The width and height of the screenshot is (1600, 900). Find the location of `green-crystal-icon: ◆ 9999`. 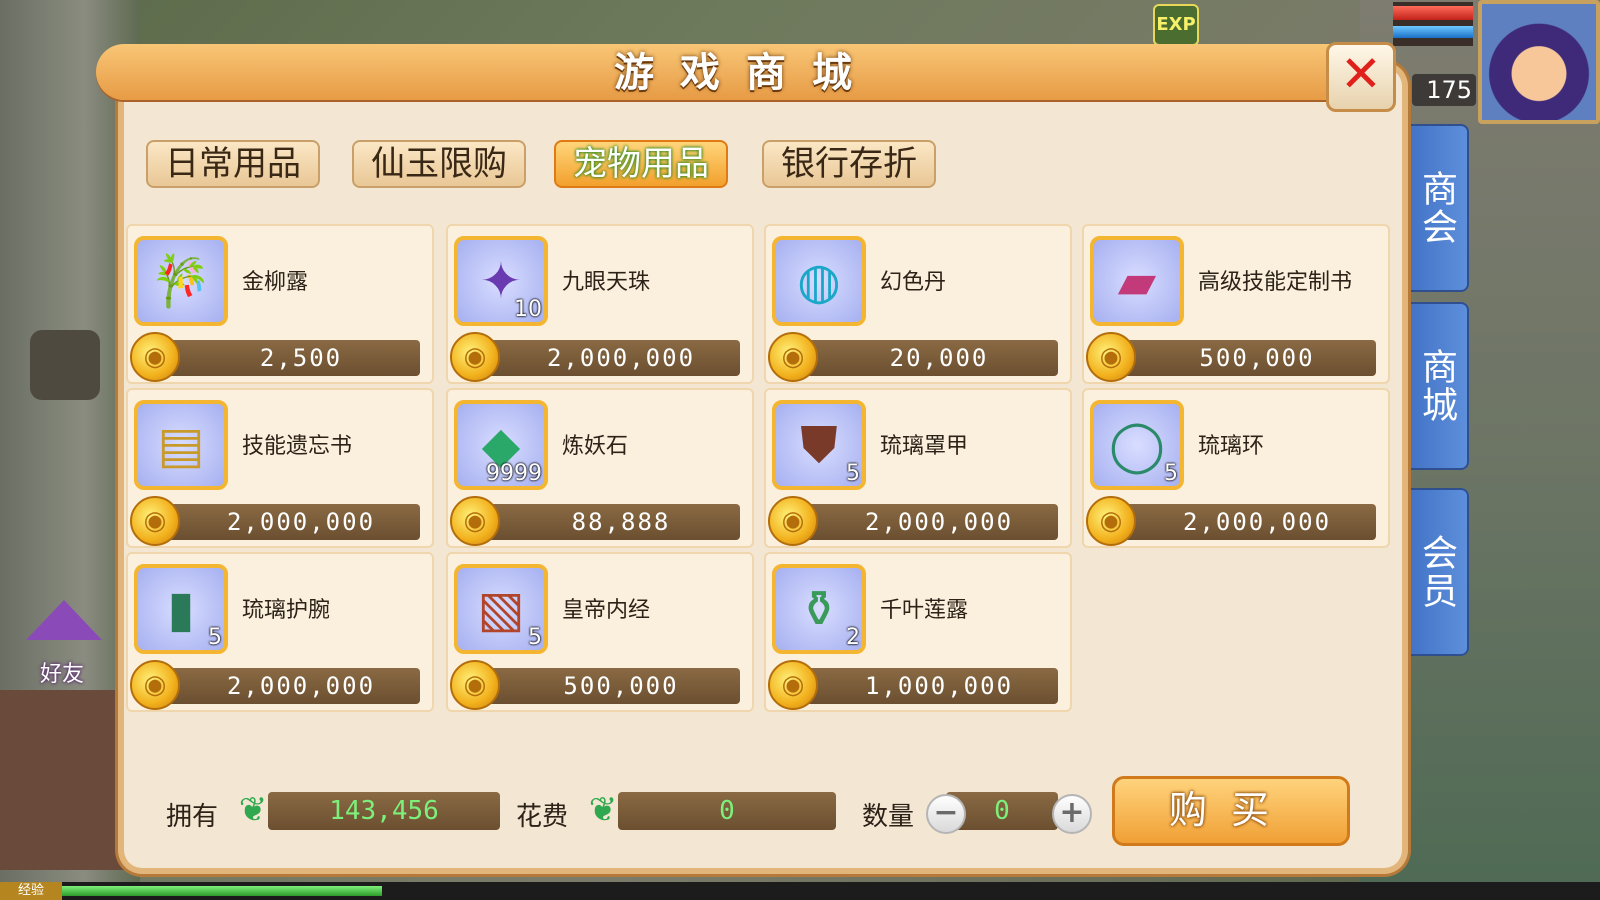

green-crystal-icon: ◆ 9999 is located at coordinates (501, 445).